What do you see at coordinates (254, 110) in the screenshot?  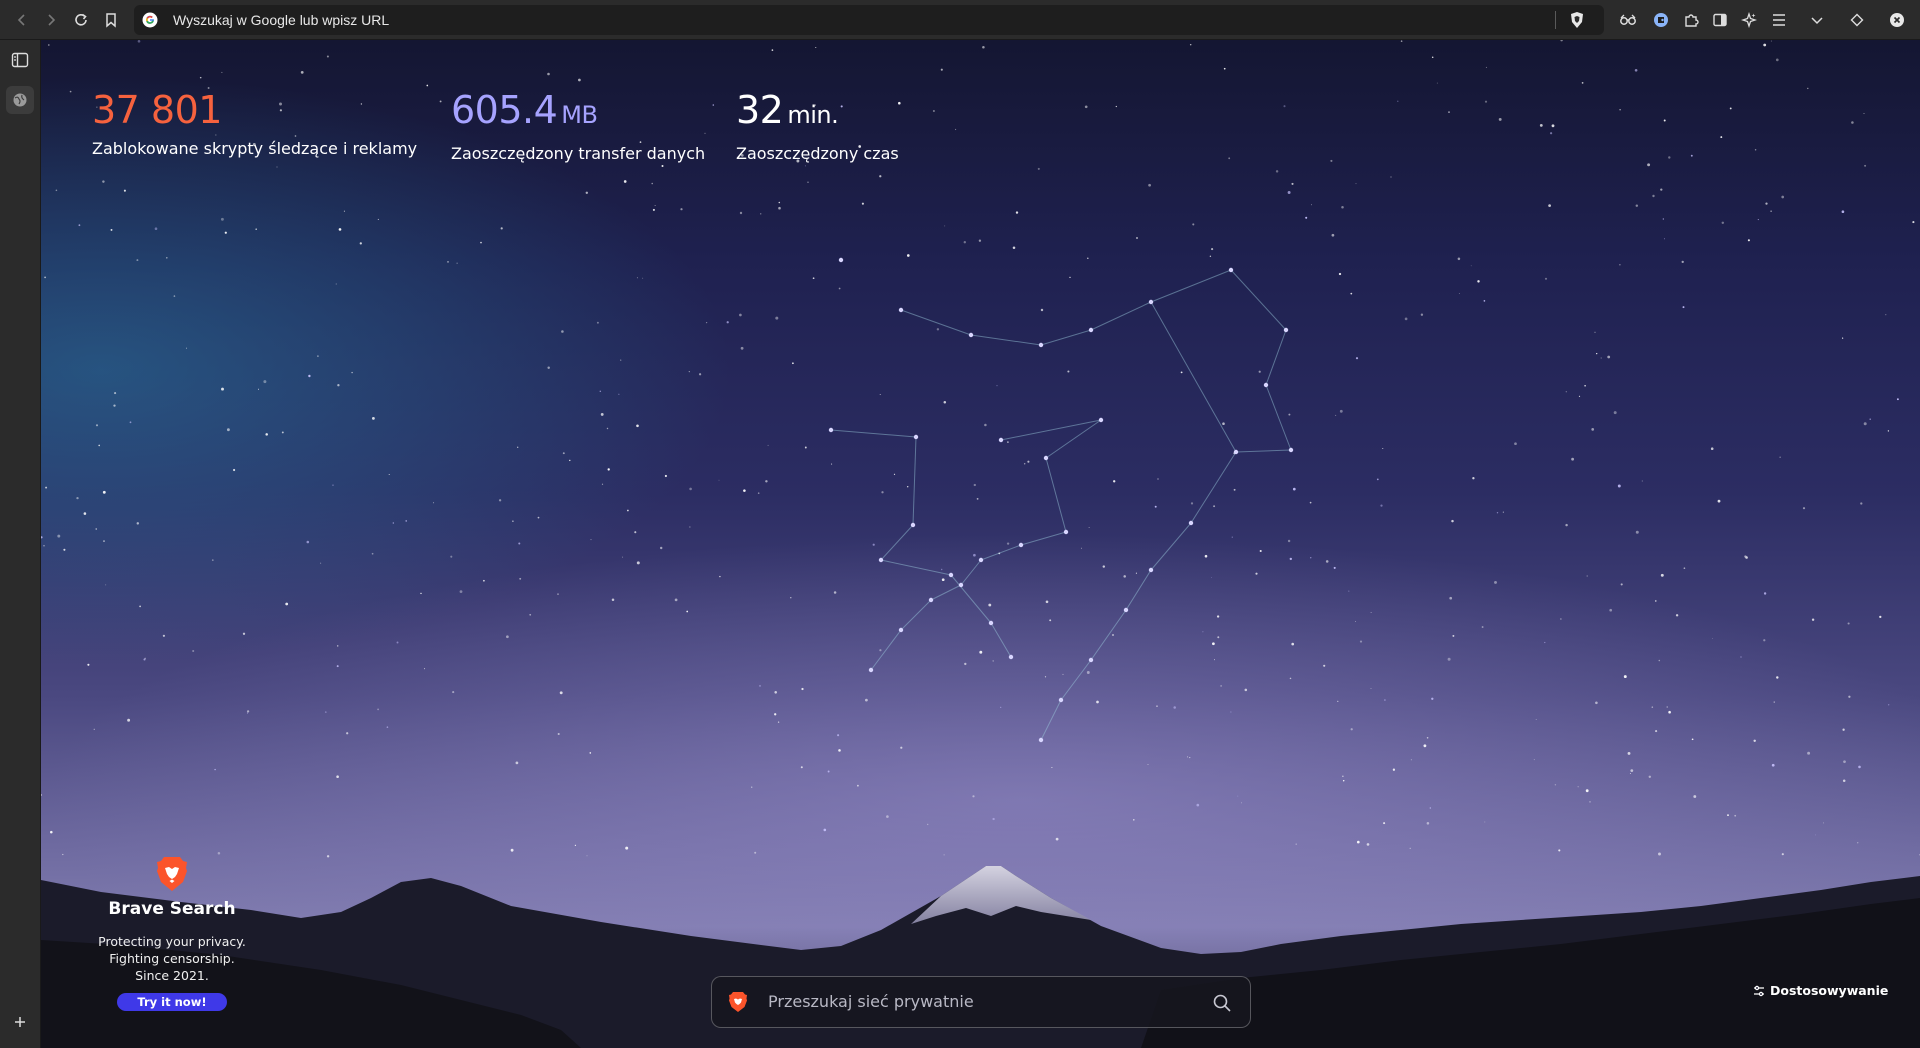 I see `trackers-count: 37 801` at bounding box center [254, 110].